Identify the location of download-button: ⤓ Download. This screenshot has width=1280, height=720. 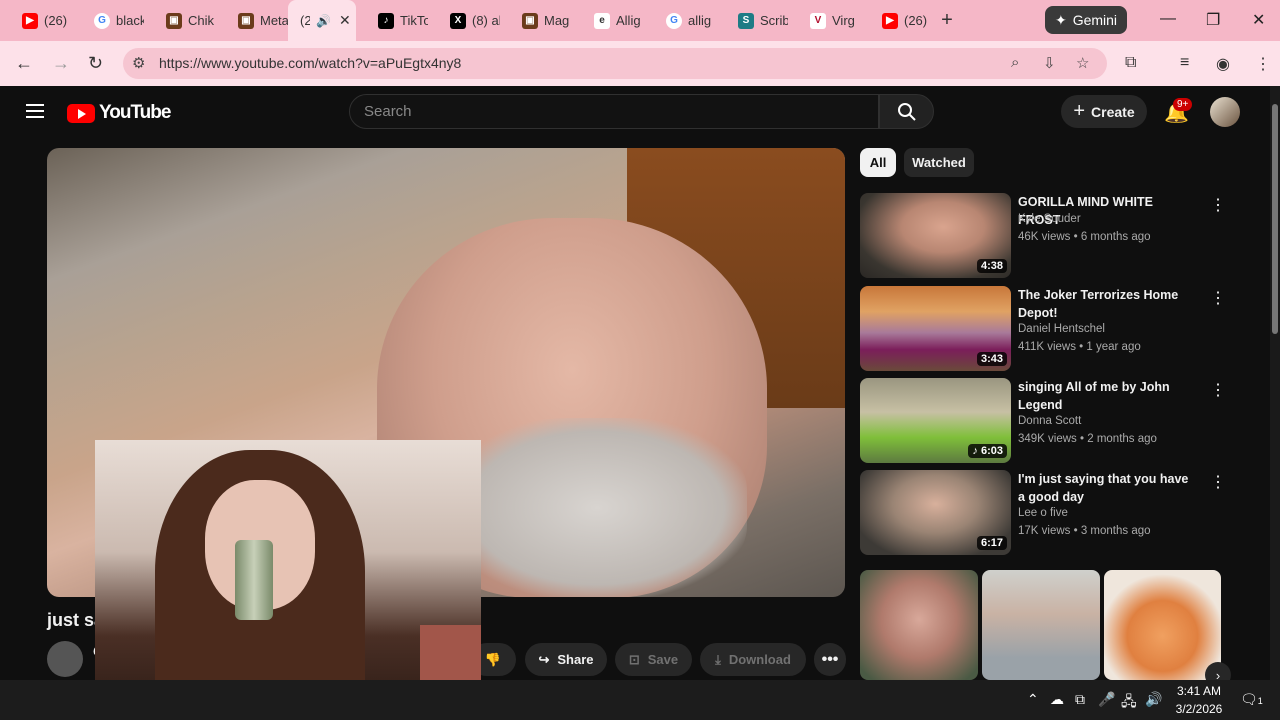
(753, 659).